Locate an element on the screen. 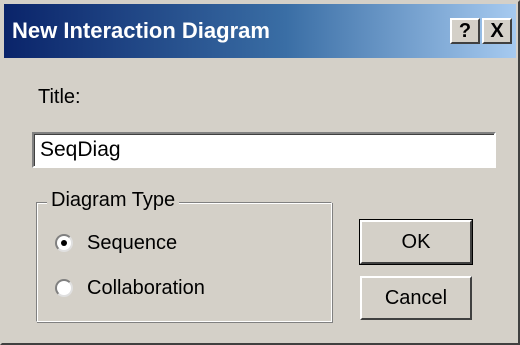 This screenshot has height=345, width=520. ok-button: OK is located at coordinates (416, 242).